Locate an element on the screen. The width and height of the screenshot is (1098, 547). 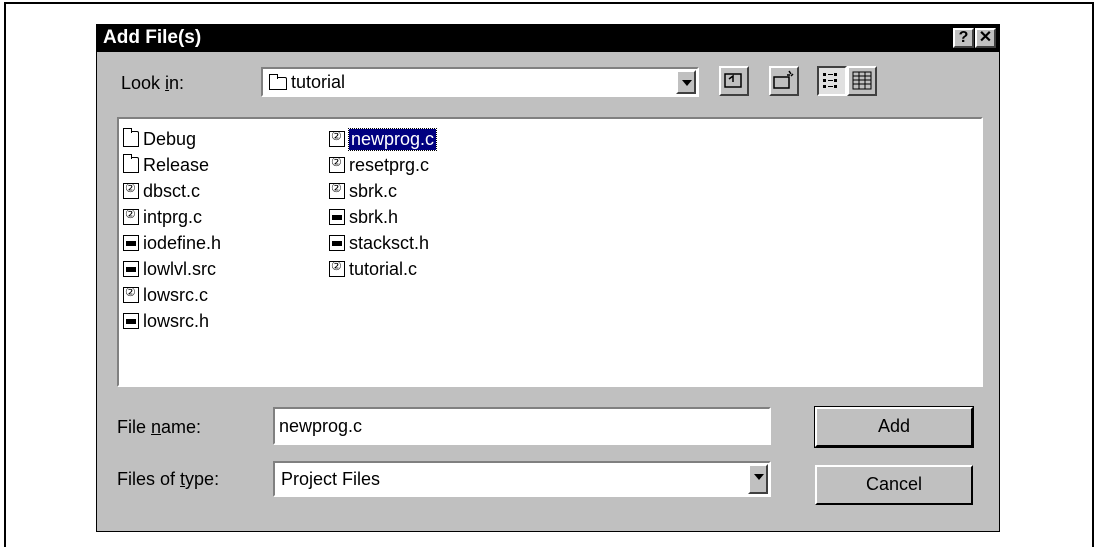
file-name-value: newprog.c is located at coordinates (321, 426).